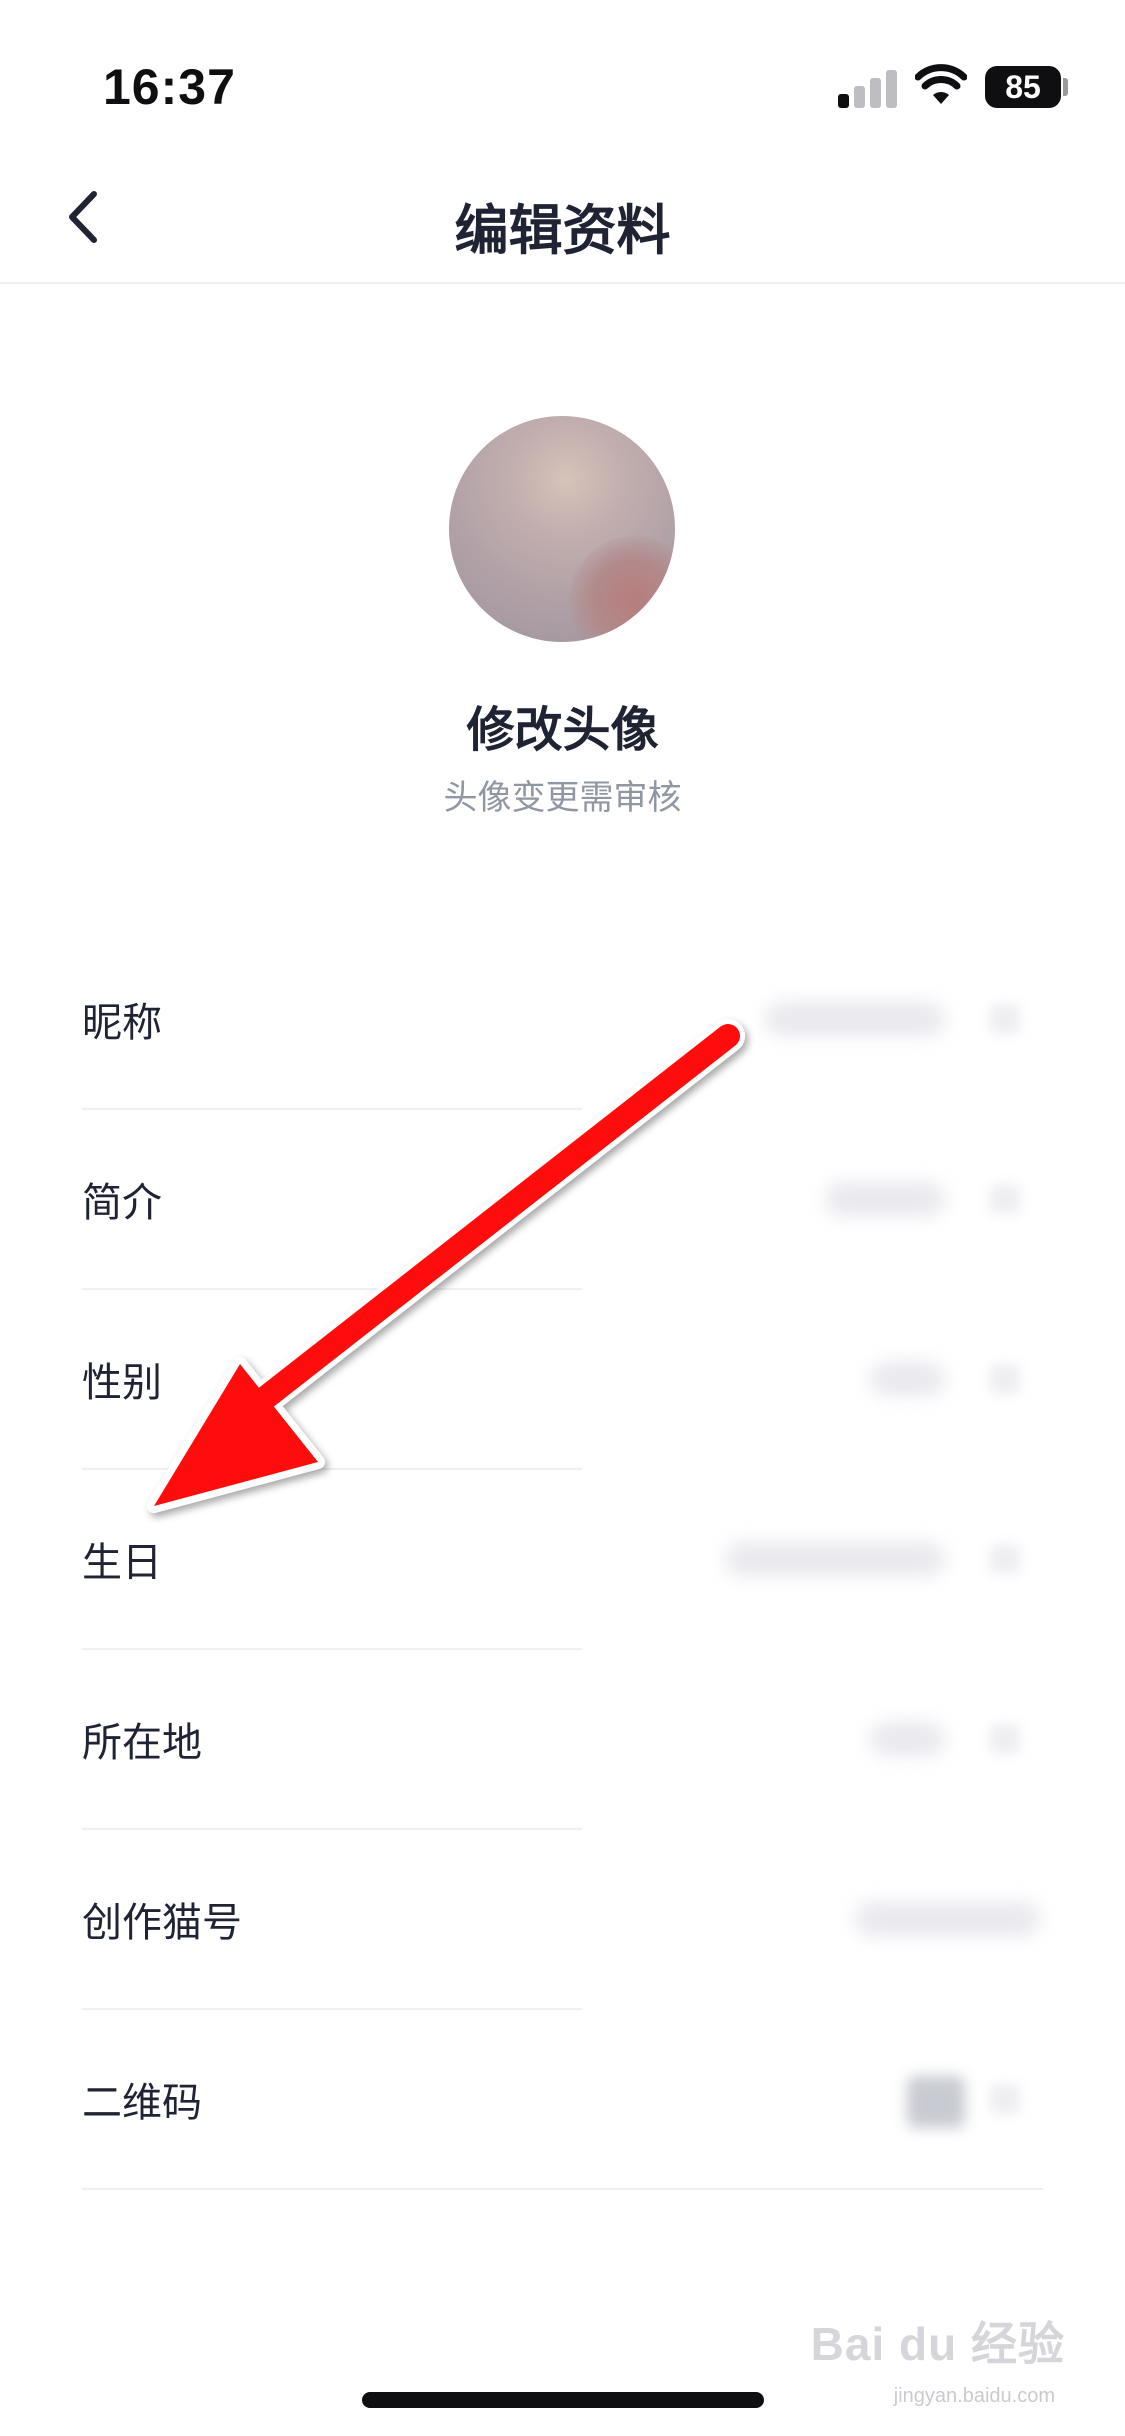 The width and height of the screenshot is (1125, 2436). Describe the element at coordinates (941, 84) in the screenshot. I see `wifi-icon` at that location.